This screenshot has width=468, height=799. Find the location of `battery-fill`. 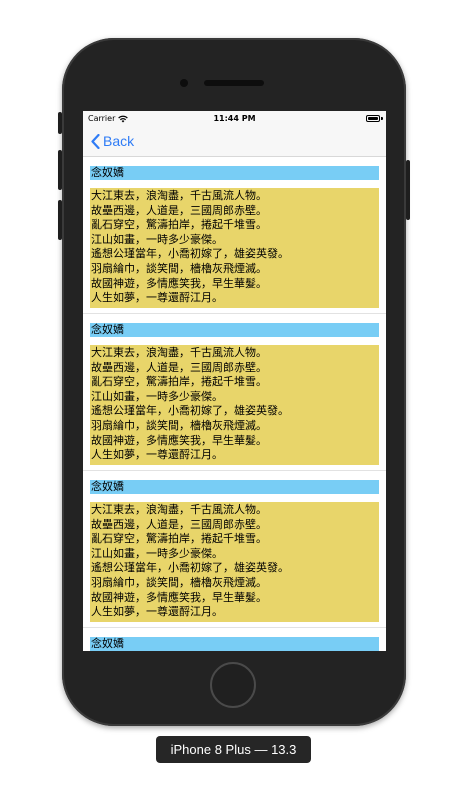

battery-fill is located at coordinates (373, 118).